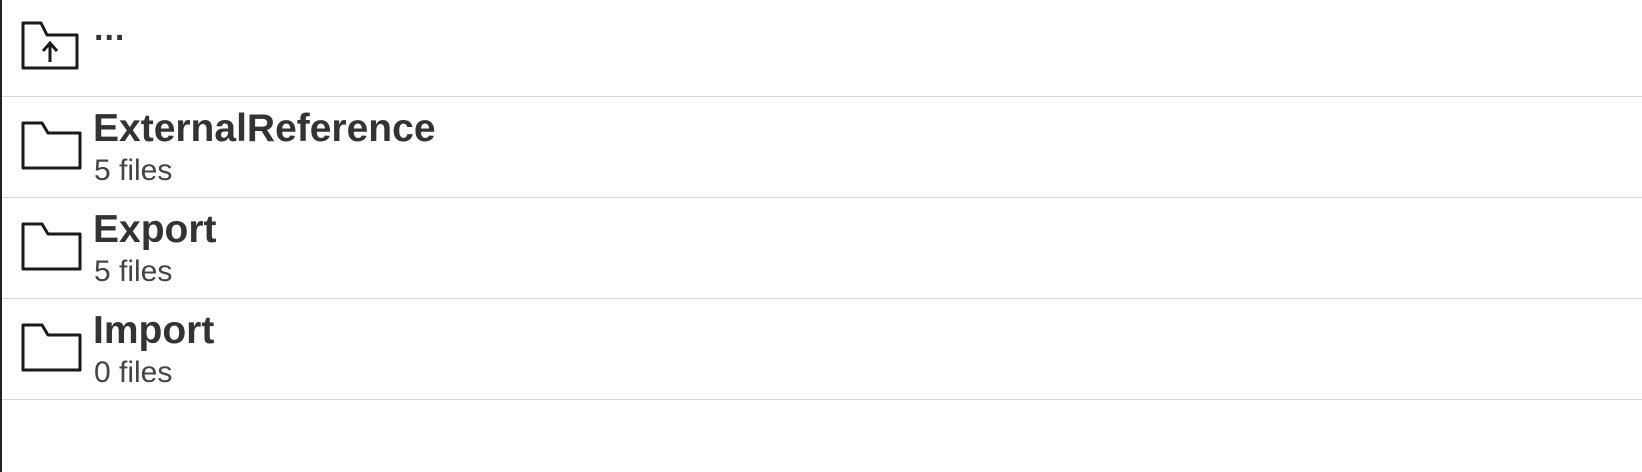  What do you see at coordinates (264, 128) in the screenshot?
I see `folder-name: ExternalReference` at bounding box center [264, 128].